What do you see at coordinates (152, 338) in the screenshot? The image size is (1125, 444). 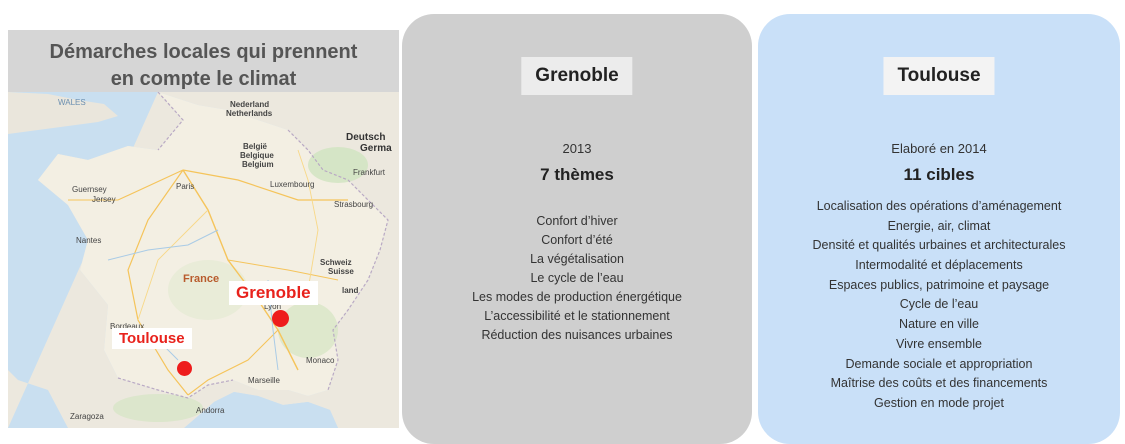 I see `city-label-toulouse: Toulouse` at bounding box center [152, 338].